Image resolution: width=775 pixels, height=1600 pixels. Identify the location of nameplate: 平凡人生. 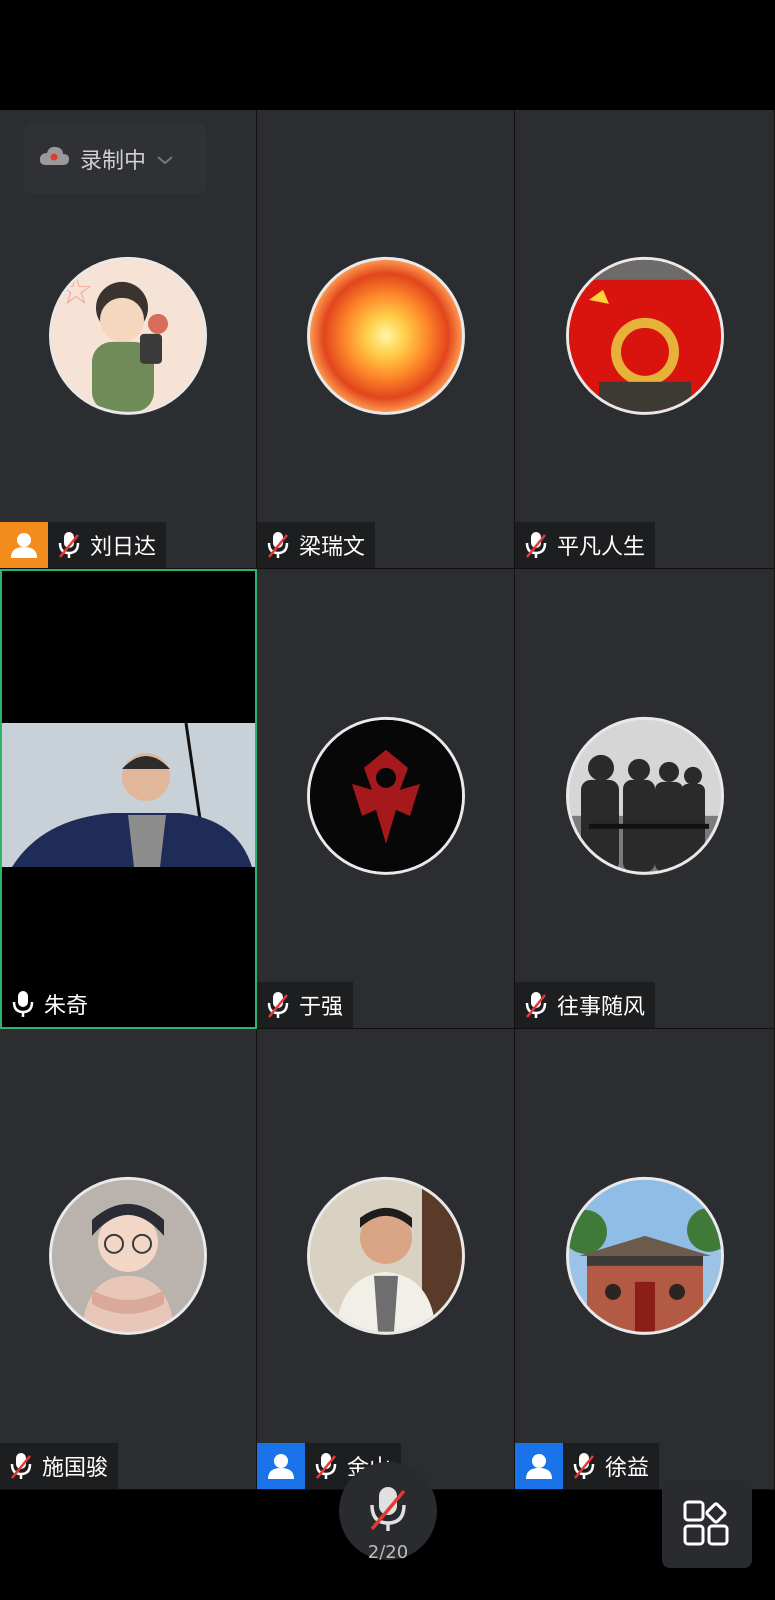
(585, 545).